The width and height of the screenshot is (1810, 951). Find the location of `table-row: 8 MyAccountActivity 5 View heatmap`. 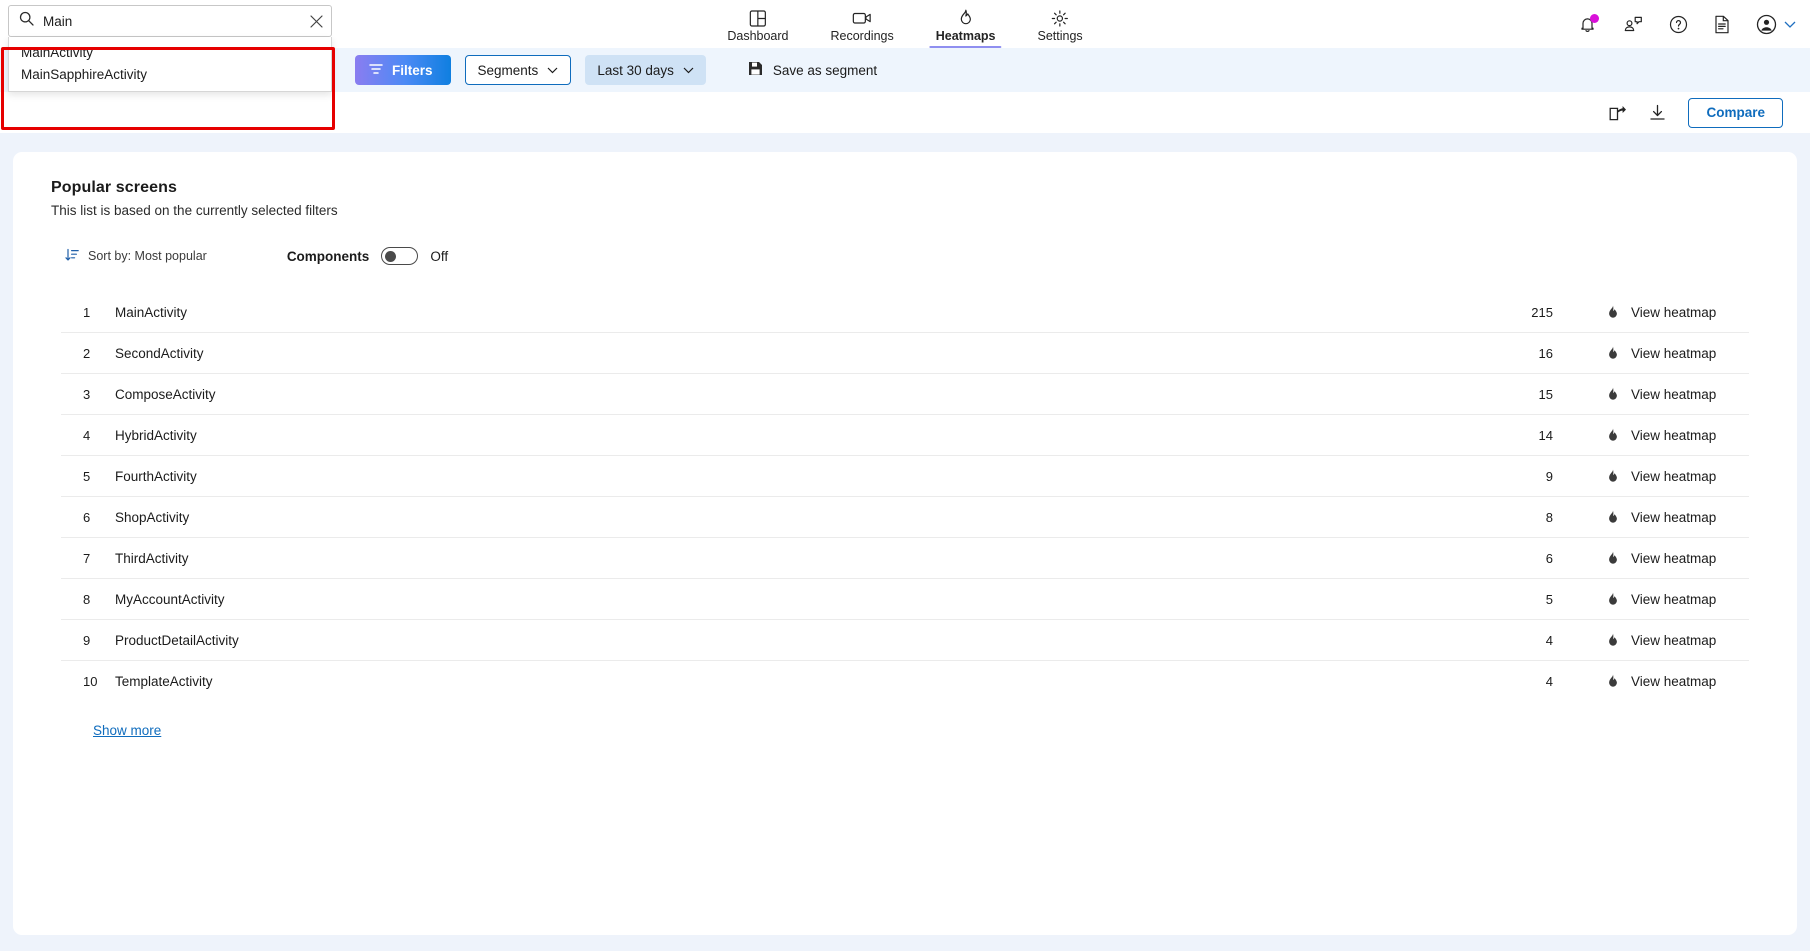

table-row: 8 MyAccountActivity 5 View heatmap is located at coordinates (905, 599).